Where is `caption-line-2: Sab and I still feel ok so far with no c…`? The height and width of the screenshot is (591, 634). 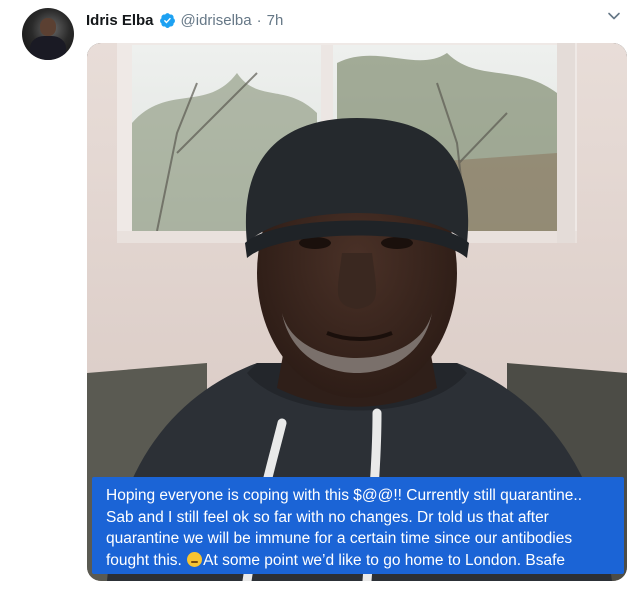
caption-line-2: Sab and I still feel ok so far with no c… is located at coordinates (327, 517).